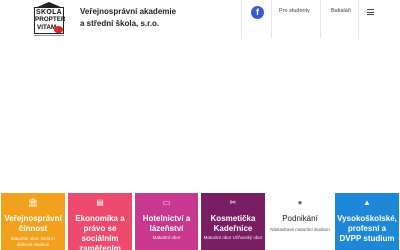 The height and width of the screenshot is (250, 400). What do you see at coordinates (128, 11) in the screenshot?
I see `school-title-line1: Veřejnosprávní akademie` at bounding box center [128, 11].